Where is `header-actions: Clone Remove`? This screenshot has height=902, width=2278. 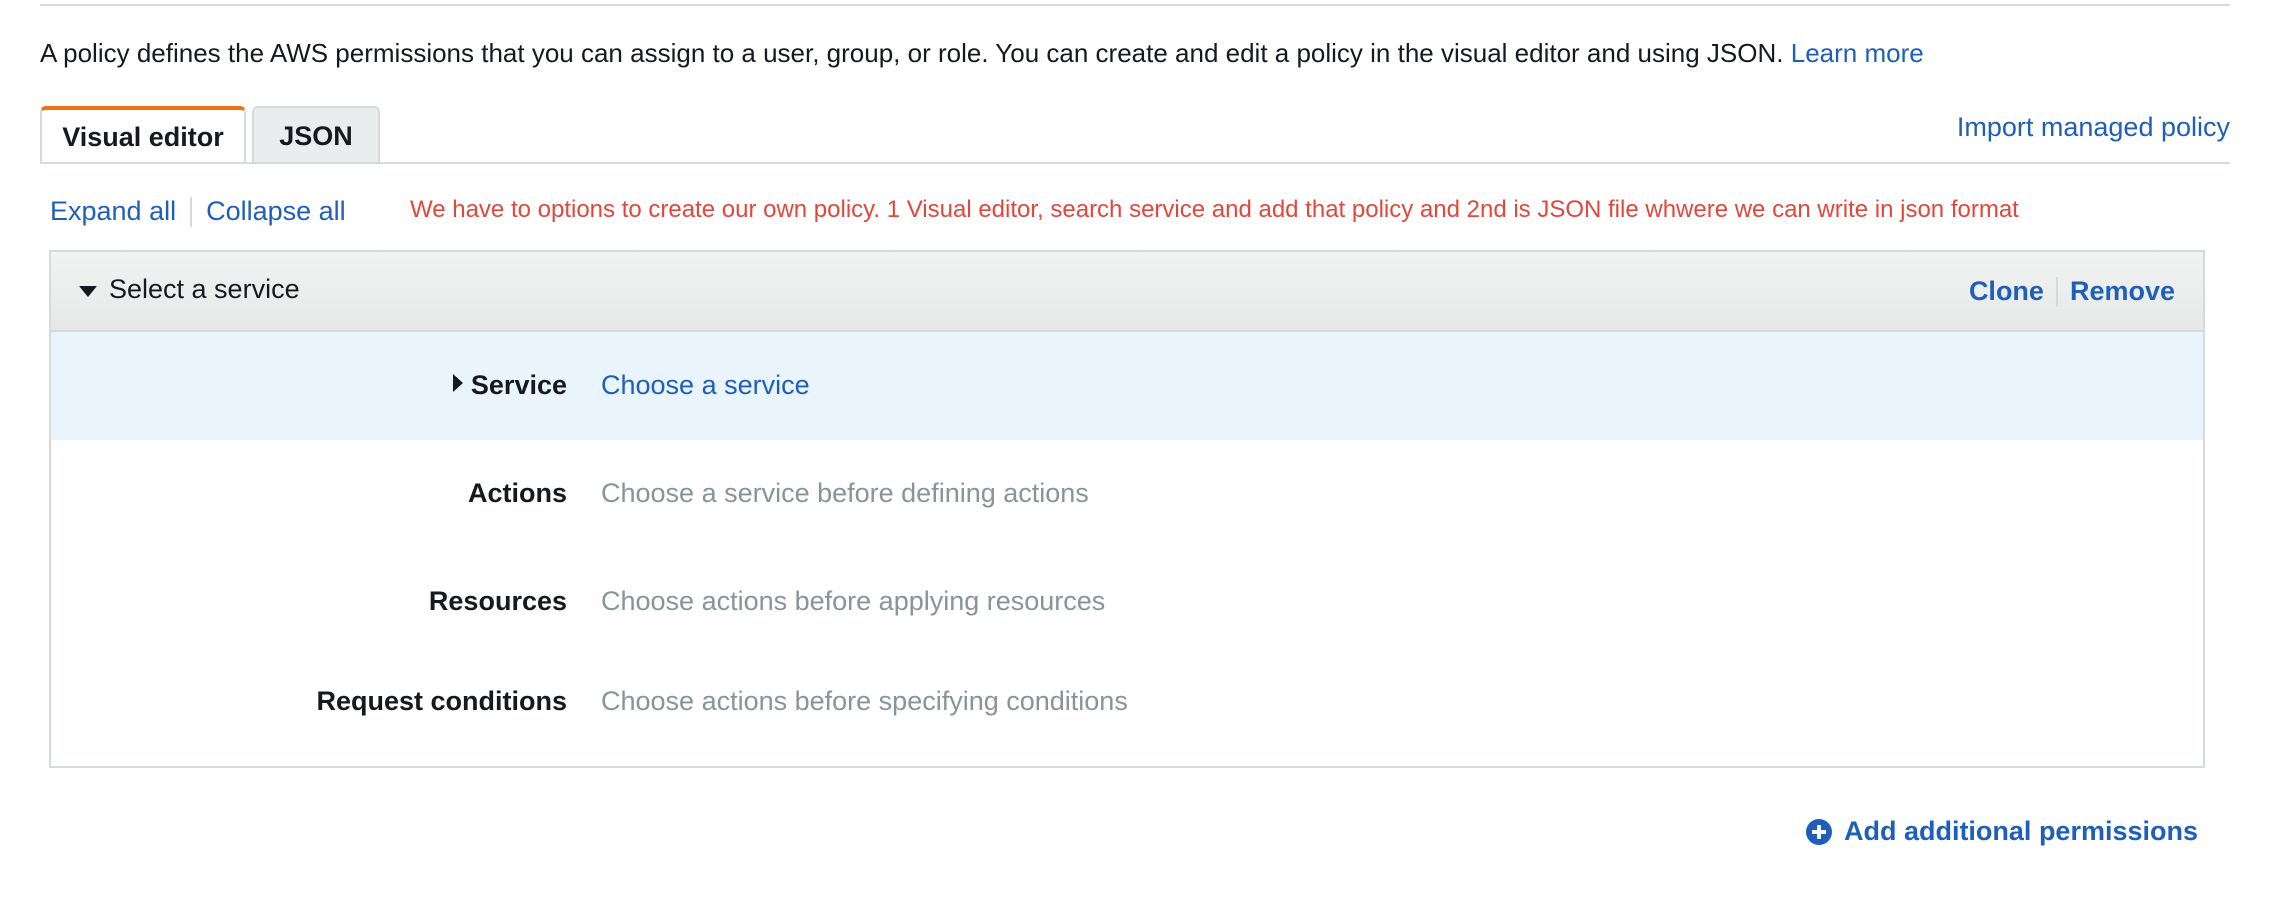 header-actions: Clone Remove is located at coordinates (2072, 291).